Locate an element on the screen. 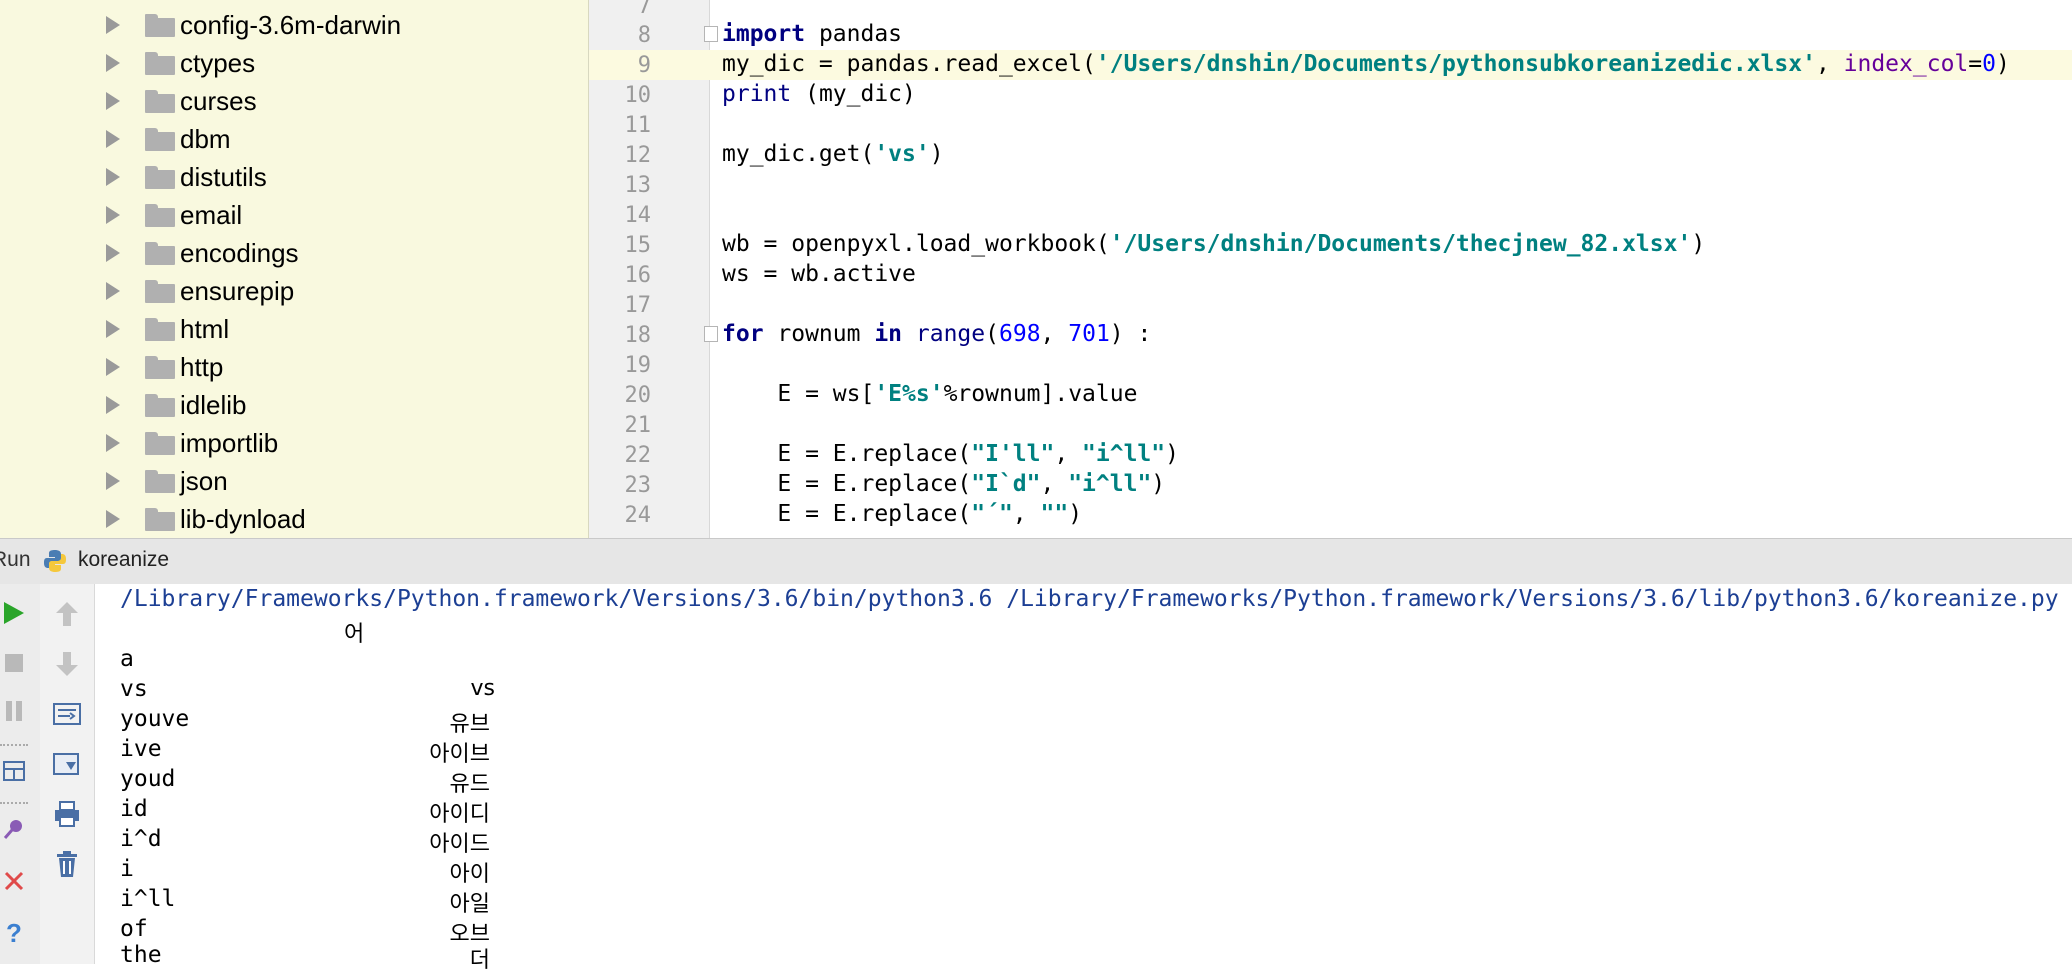 The width and height of the screenshot is (2072, 974). close-icon is located at coordinates (14, 881).